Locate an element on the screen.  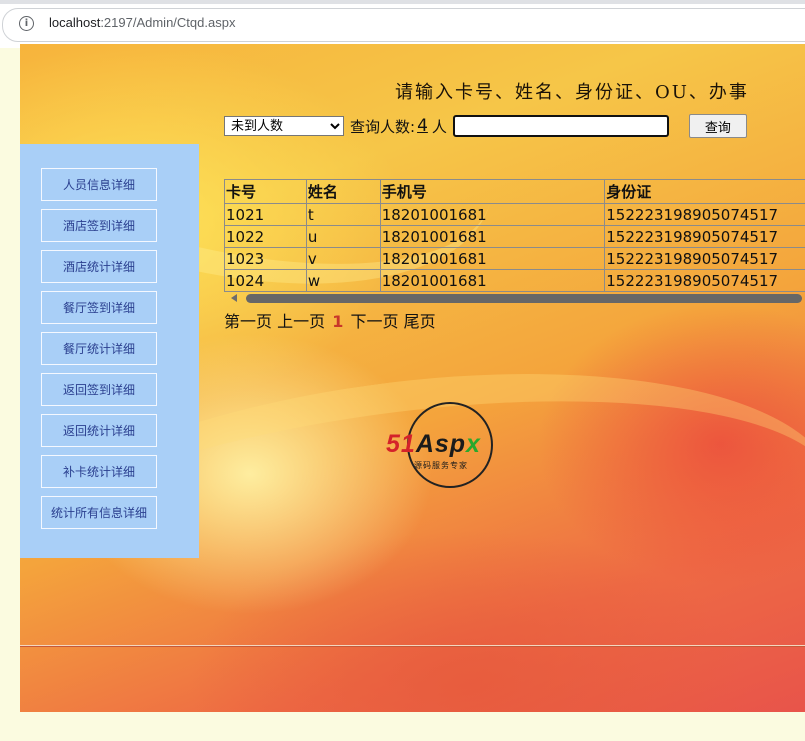
col-header-phone: 手机号 is located at coordinates (492, 191).